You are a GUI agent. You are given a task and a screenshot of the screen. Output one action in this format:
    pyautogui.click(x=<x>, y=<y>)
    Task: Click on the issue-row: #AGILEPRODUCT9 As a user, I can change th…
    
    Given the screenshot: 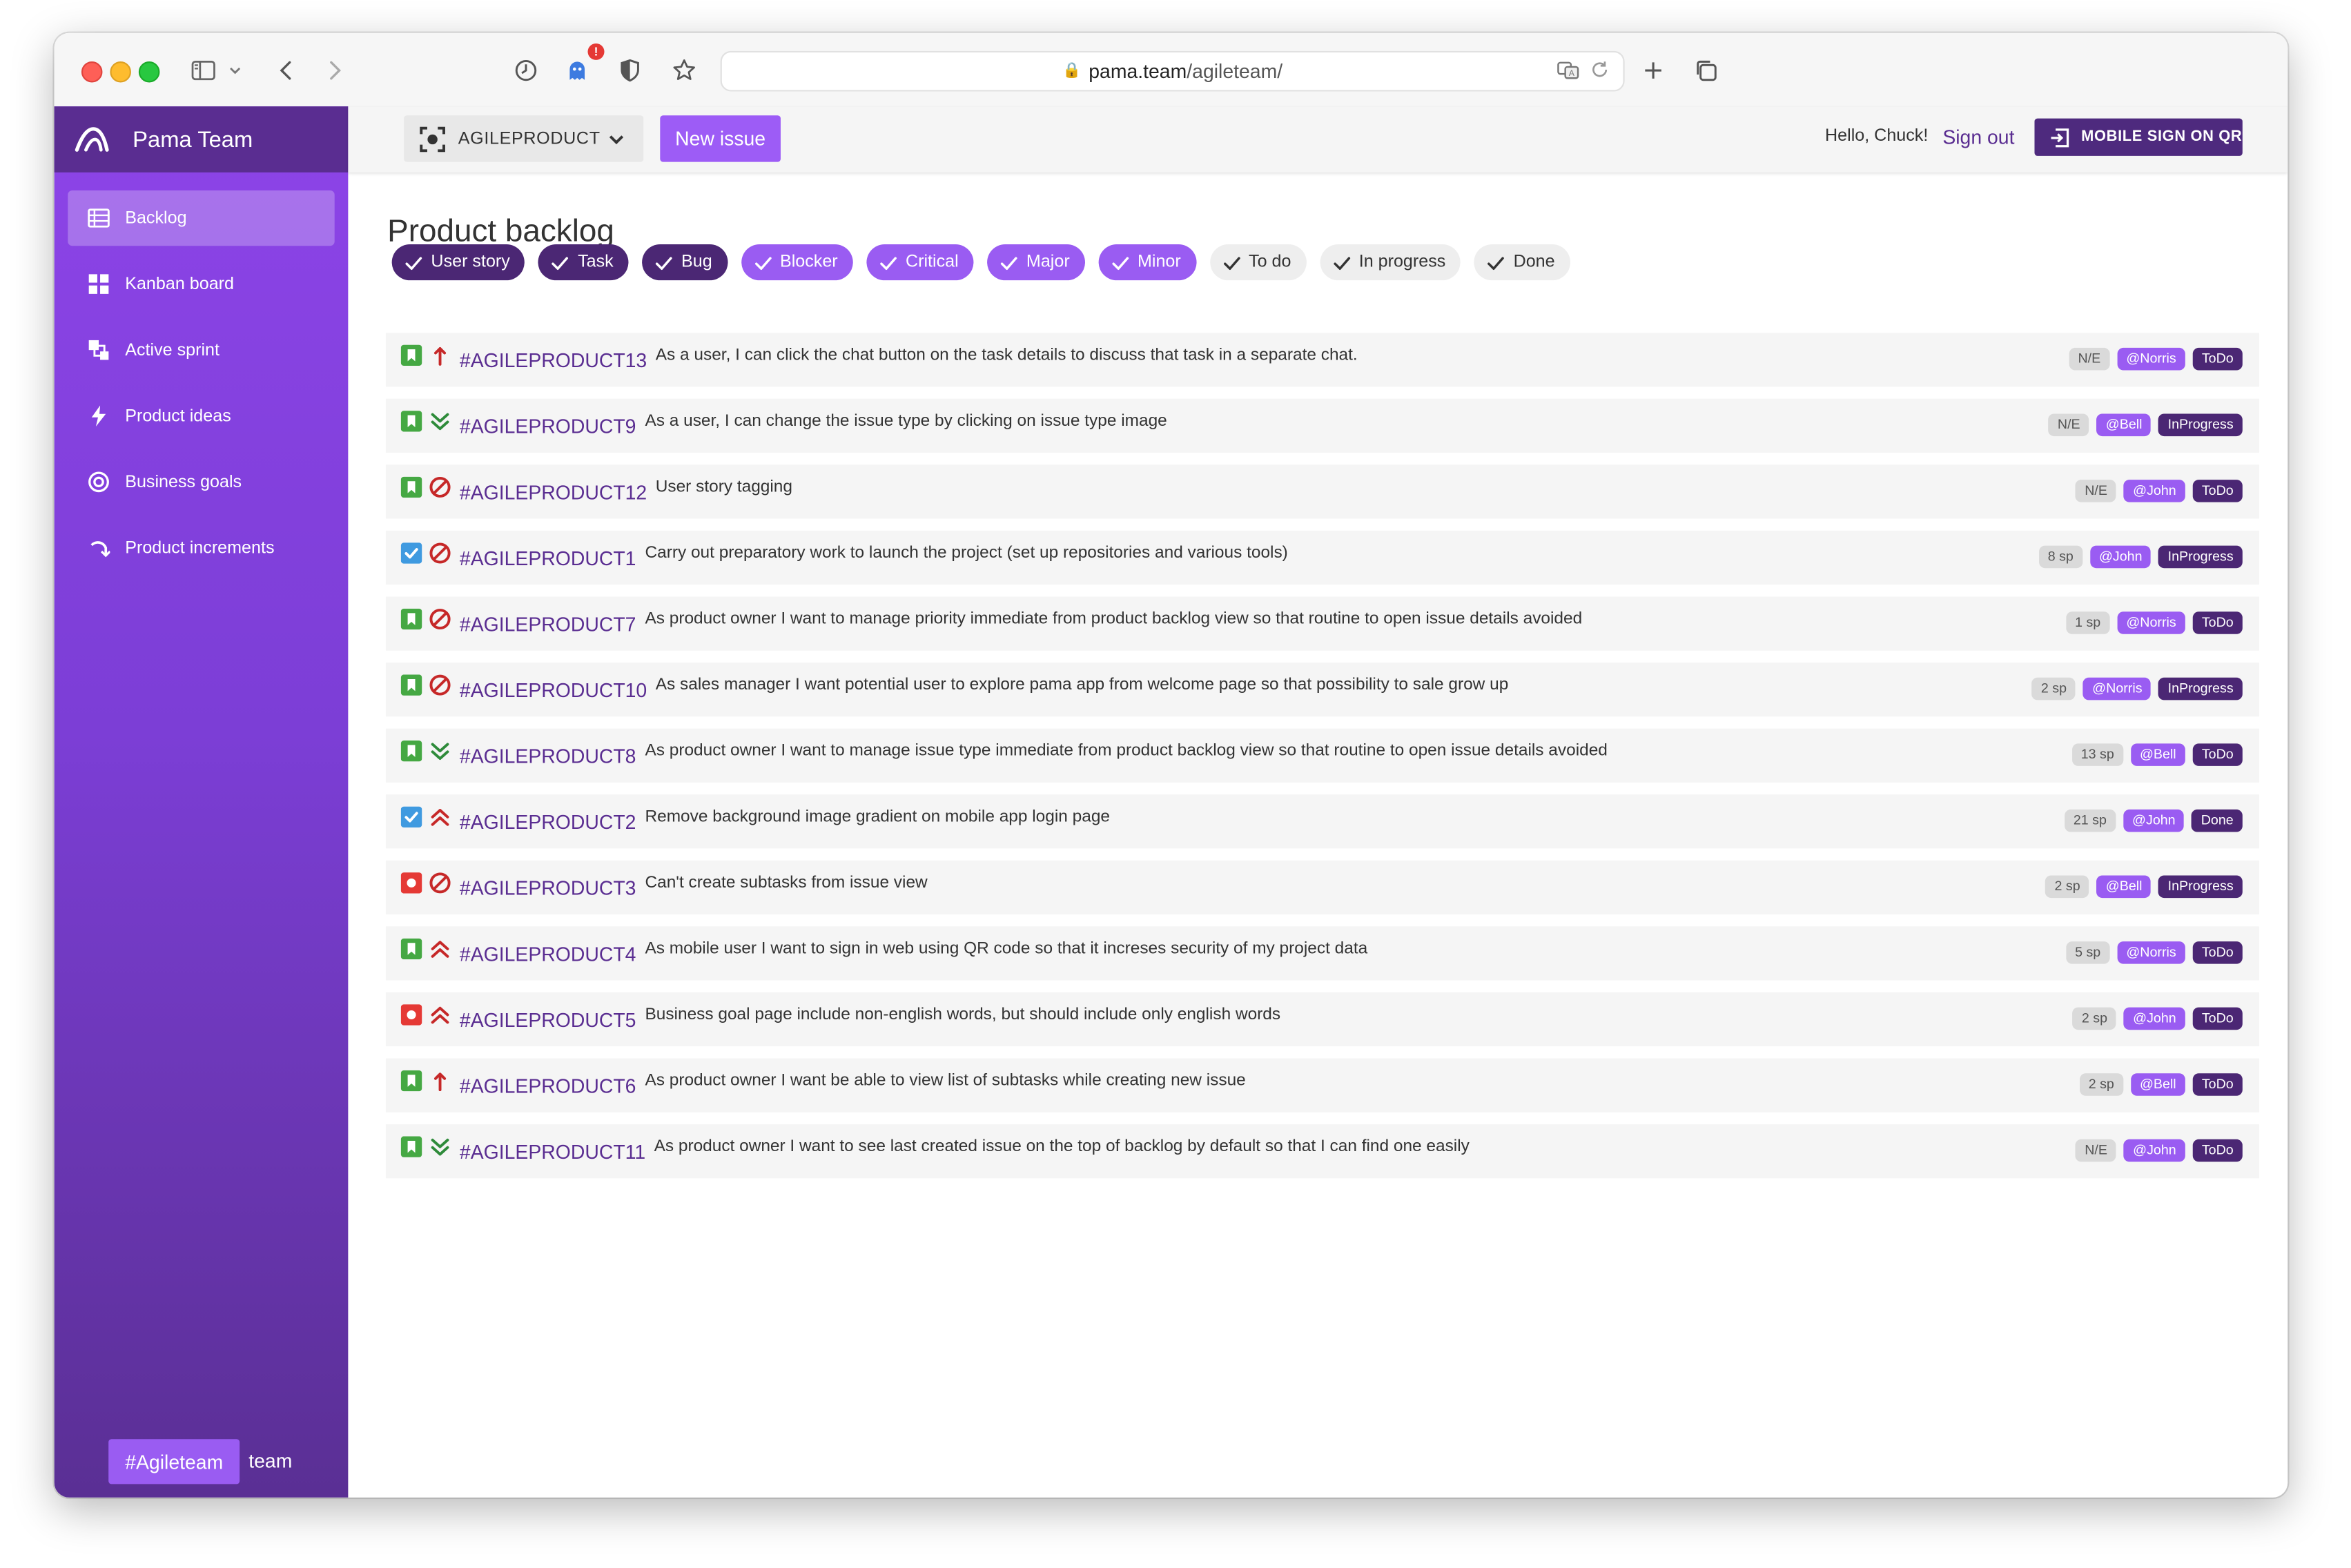 What is the action you would take?
    pyautogui.click(x=1322, y=425)
    